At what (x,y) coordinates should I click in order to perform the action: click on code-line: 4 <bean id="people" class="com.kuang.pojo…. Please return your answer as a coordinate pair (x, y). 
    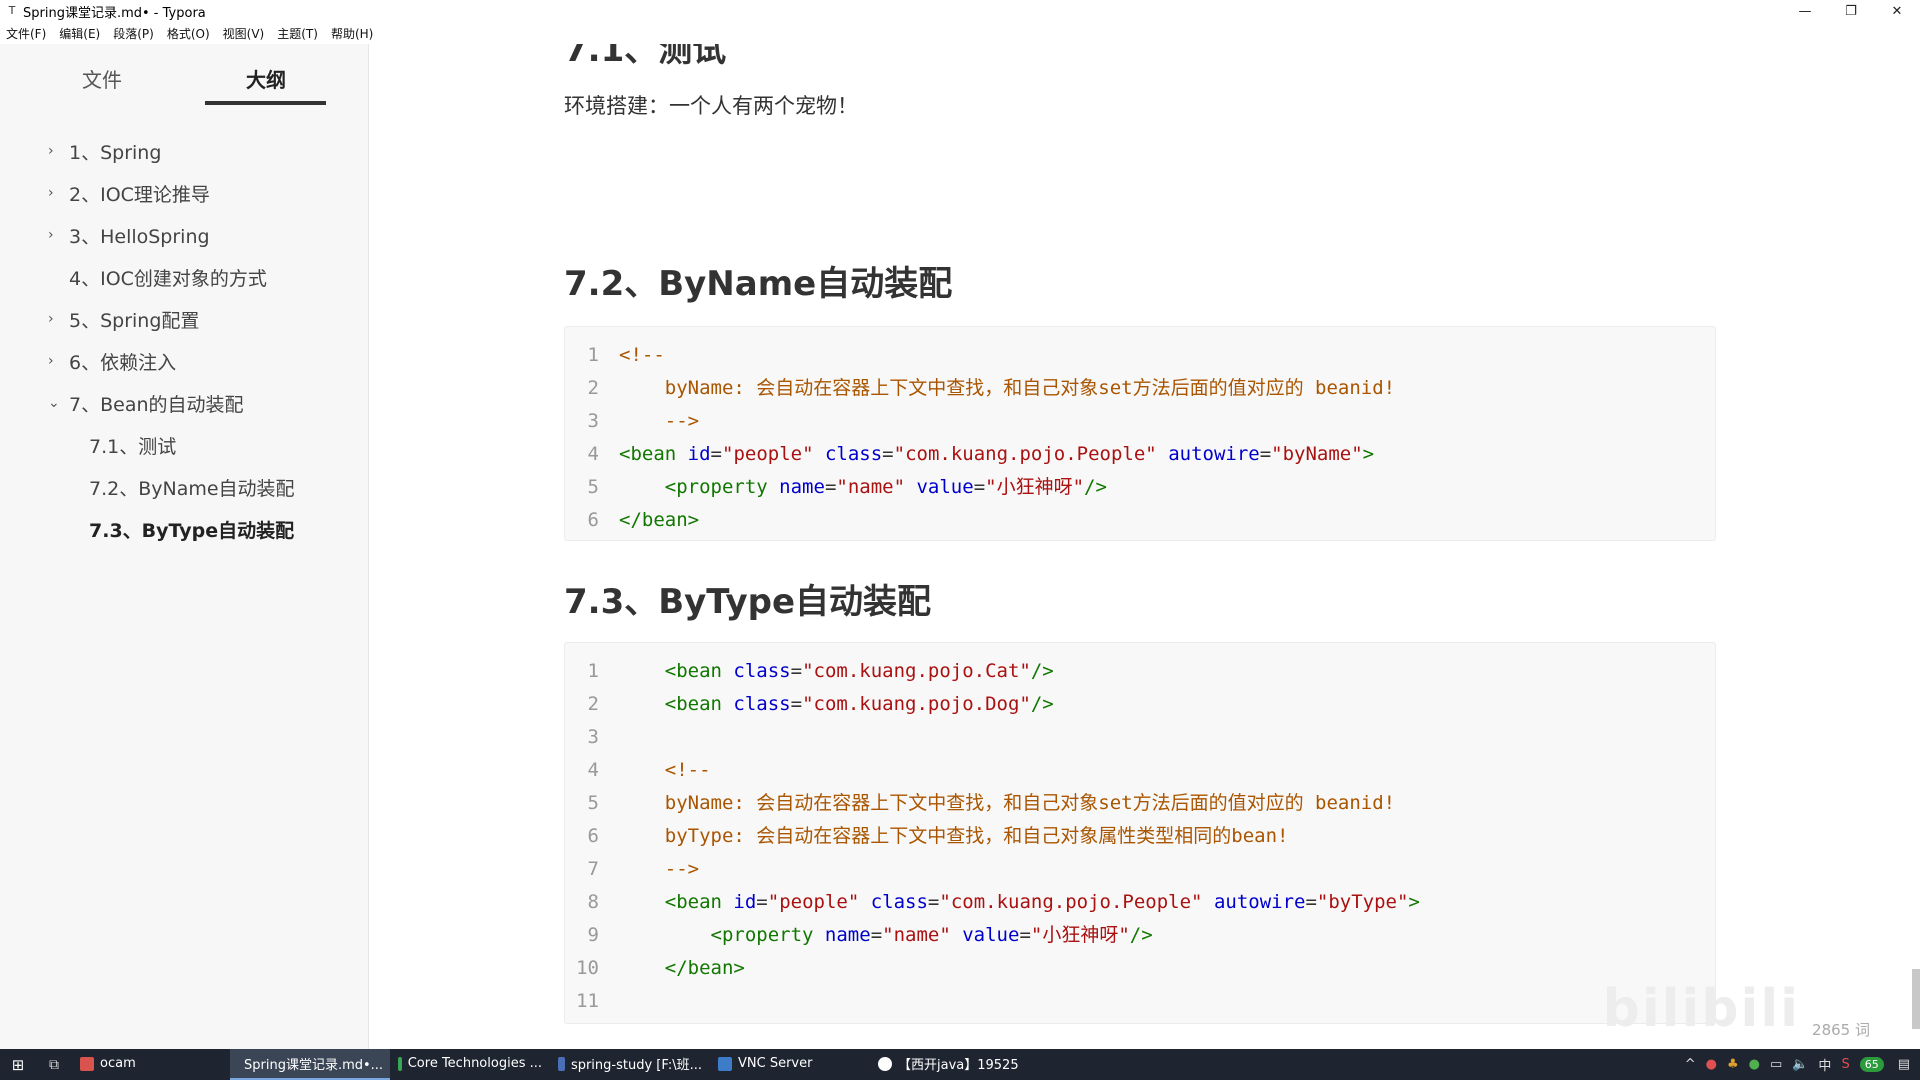
    Looking at the image, I should click on (1140, 454).